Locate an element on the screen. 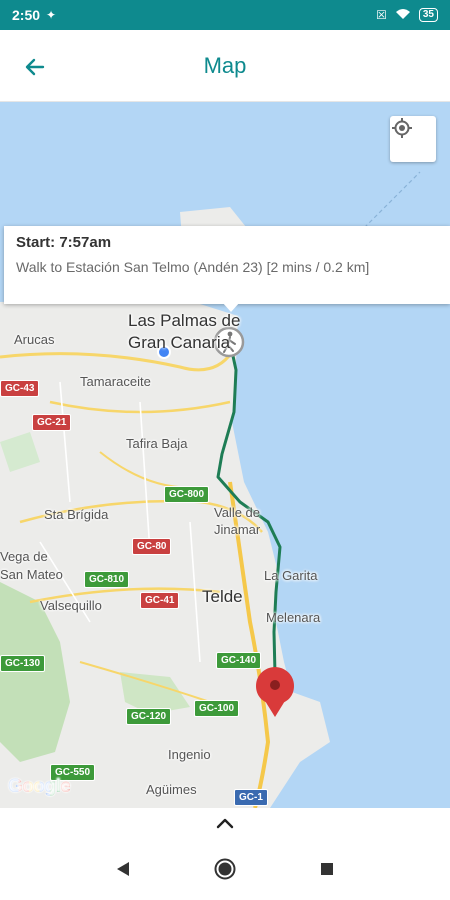  battery-icon: 35 is located at coordinates (428, 15).